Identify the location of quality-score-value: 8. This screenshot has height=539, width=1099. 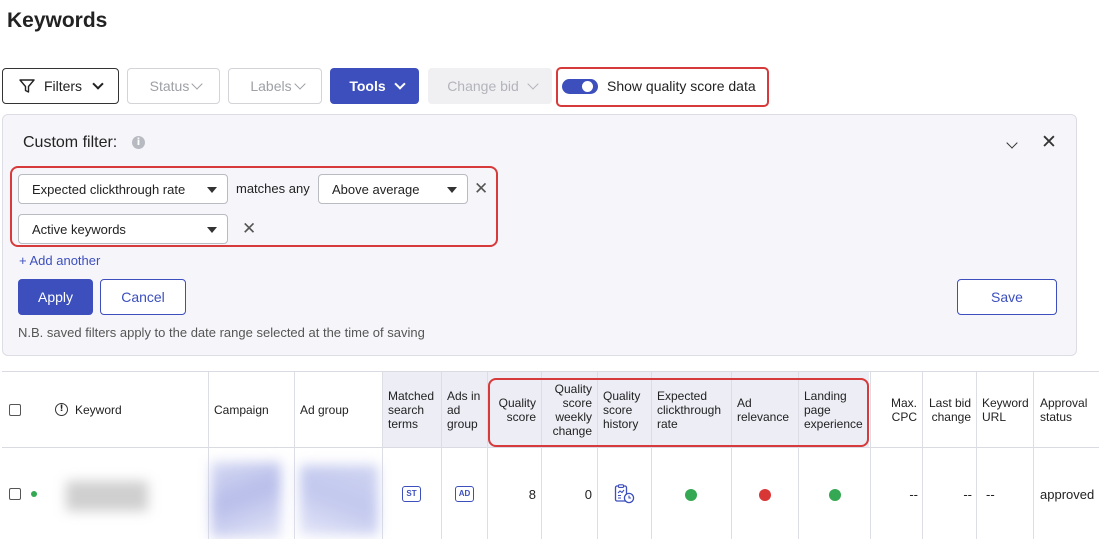
(532, 494).